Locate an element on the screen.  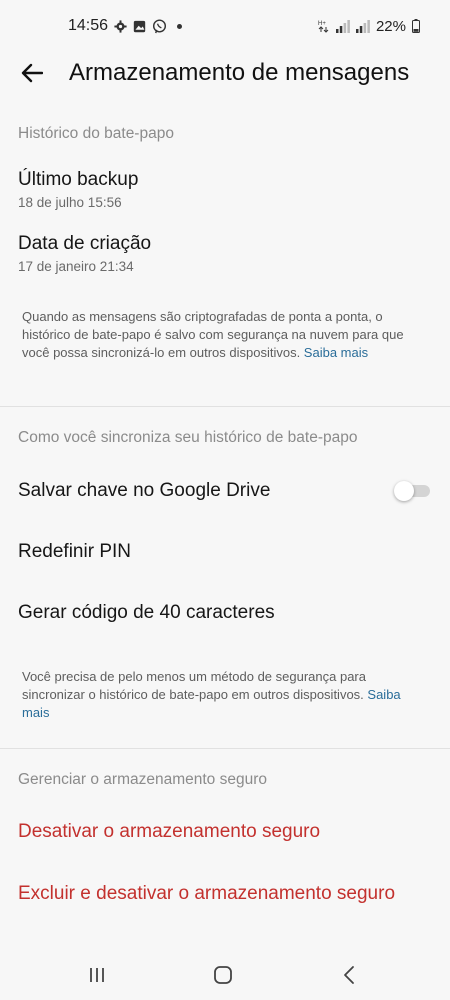
section-header-secure-storage: Gerenciar o armazenamento seguro is located at coordinates (142, 779).